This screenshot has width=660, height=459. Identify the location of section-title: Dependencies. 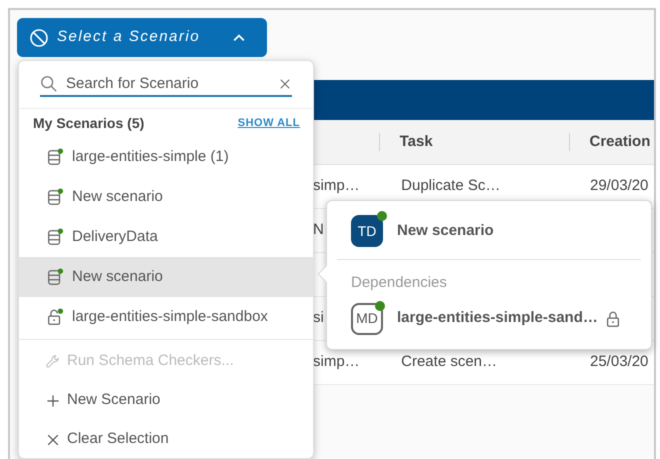
(399, 283).